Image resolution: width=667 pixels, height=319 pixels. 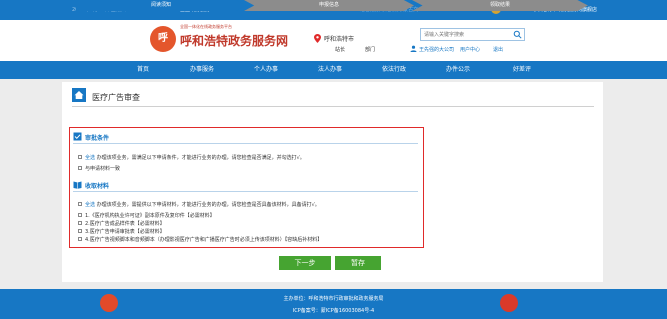 What do you see at coordinates (500, 5) in the screenshot?
I see `step-collect-result: 领取结果` at bounding box center [500, 5].